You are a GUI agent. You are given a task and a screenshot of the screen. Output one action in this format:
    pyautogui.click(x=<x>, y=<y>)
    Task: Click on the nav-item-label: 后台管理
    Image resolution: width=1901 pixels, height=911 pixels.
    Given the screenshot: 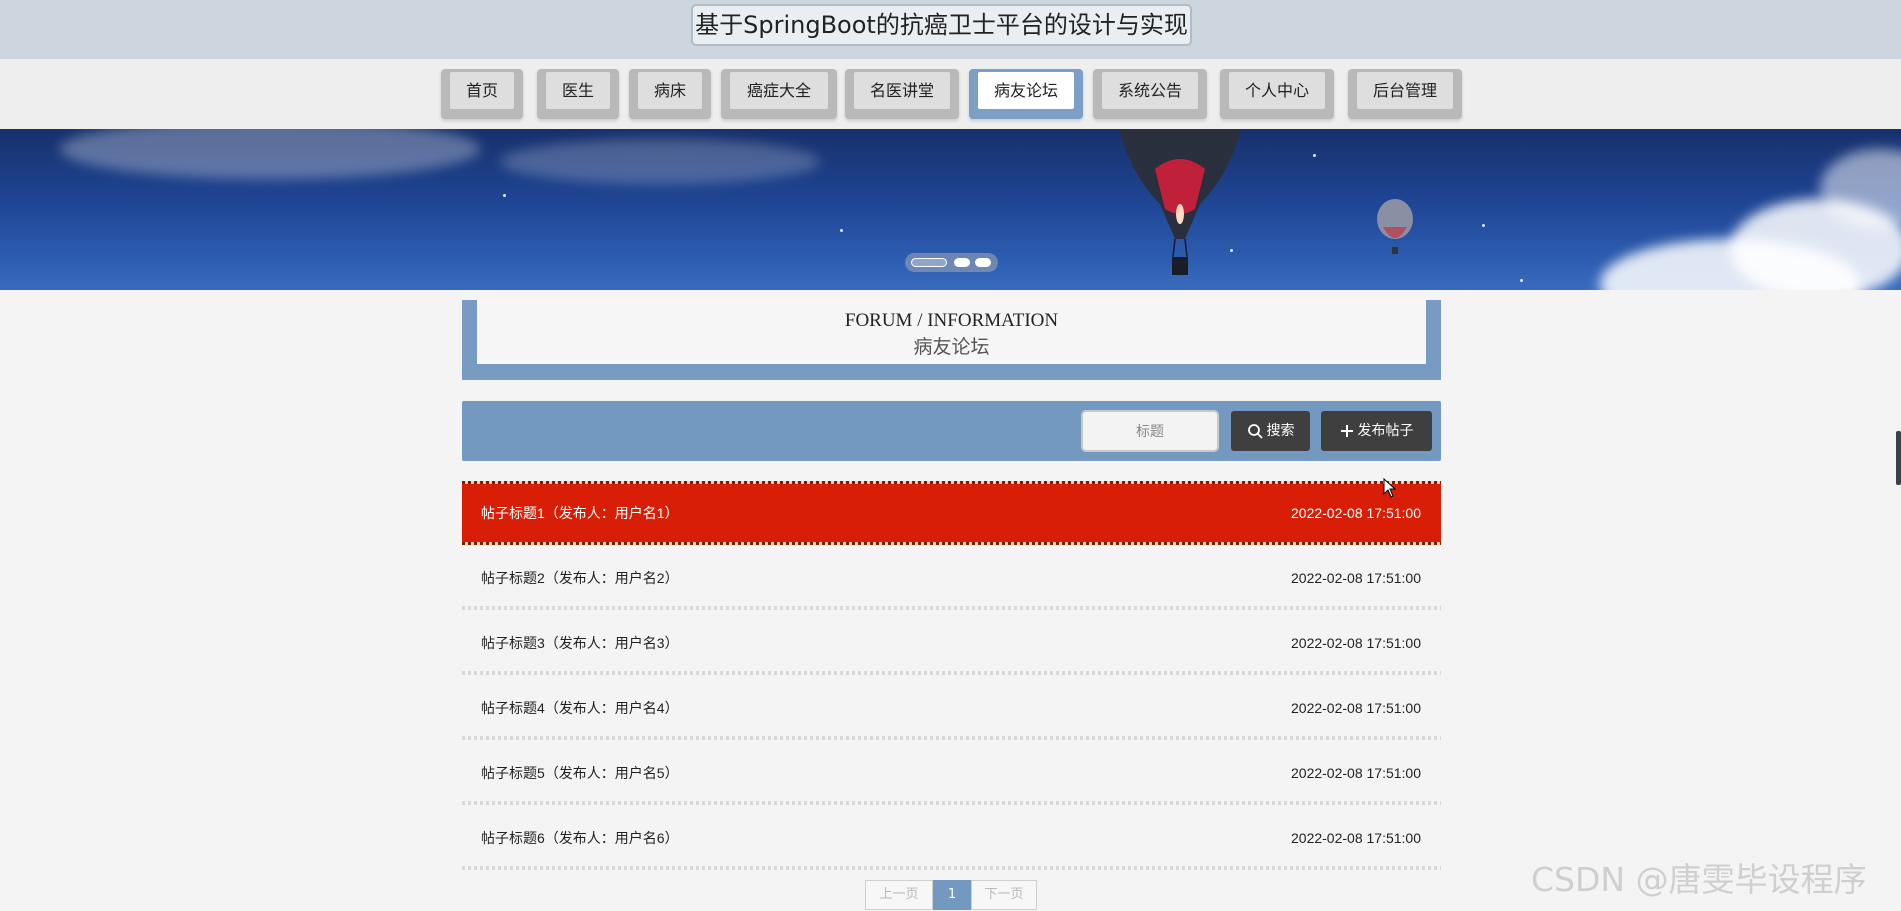 What is the action you would take?
    pyautogui.click(x=1405, y=90)
    